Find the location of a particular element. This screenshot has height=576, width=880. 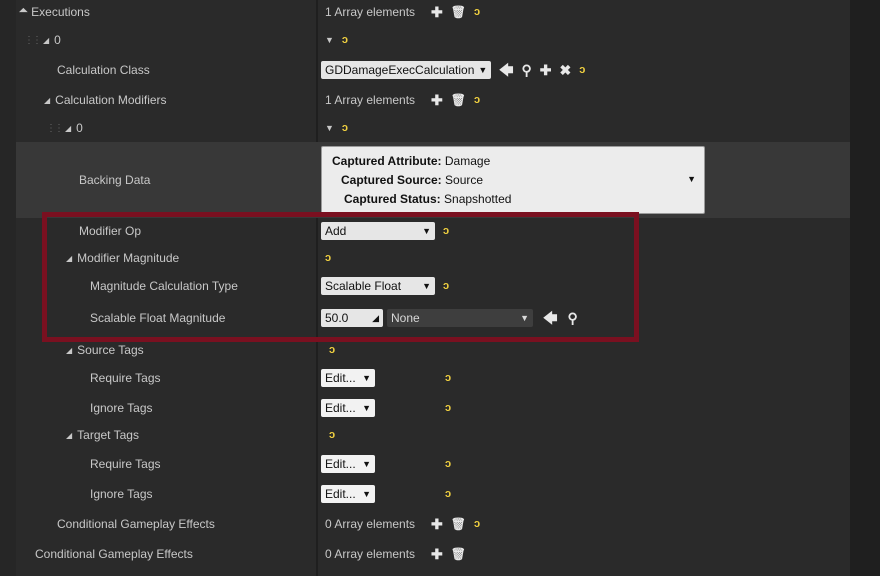

clear-icon: ✖ is located at coordinates (565, 70).